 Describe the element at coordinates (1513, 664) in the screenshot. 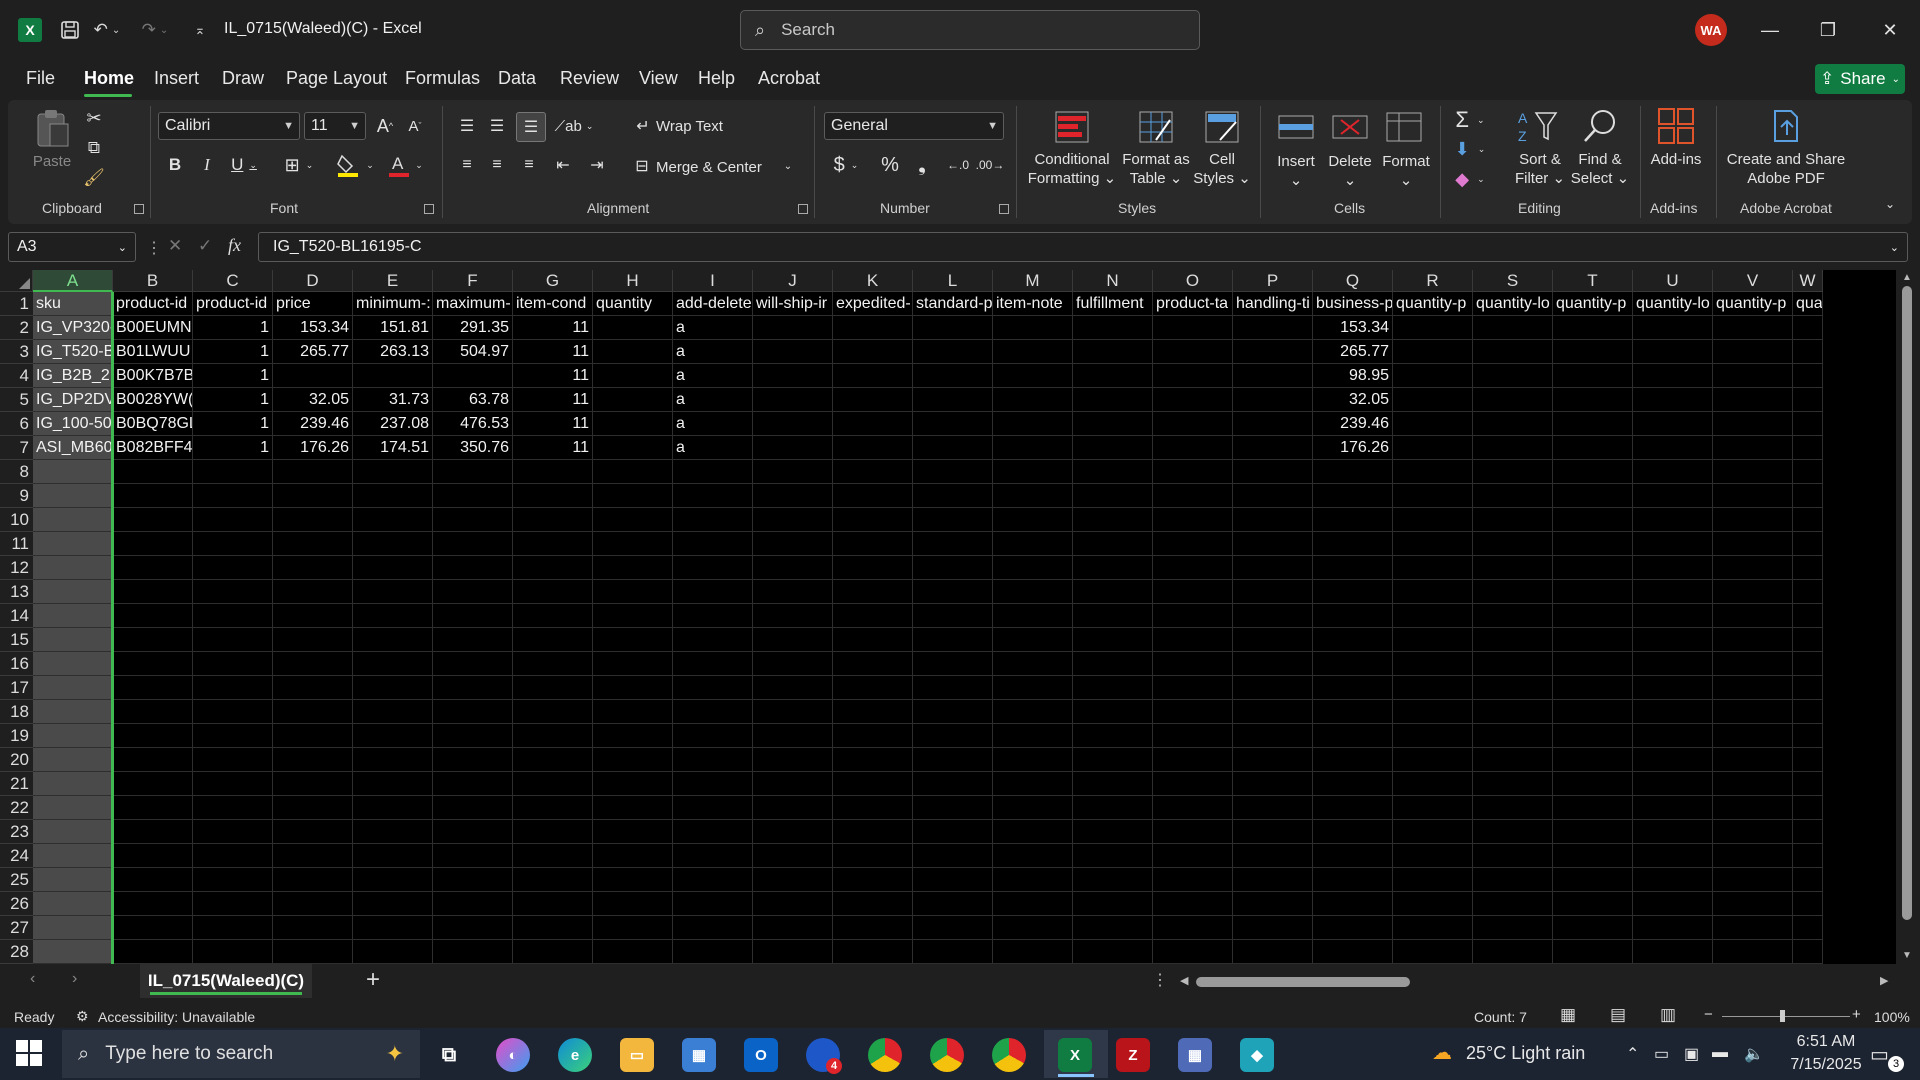

I see `cell-s16` at that location.